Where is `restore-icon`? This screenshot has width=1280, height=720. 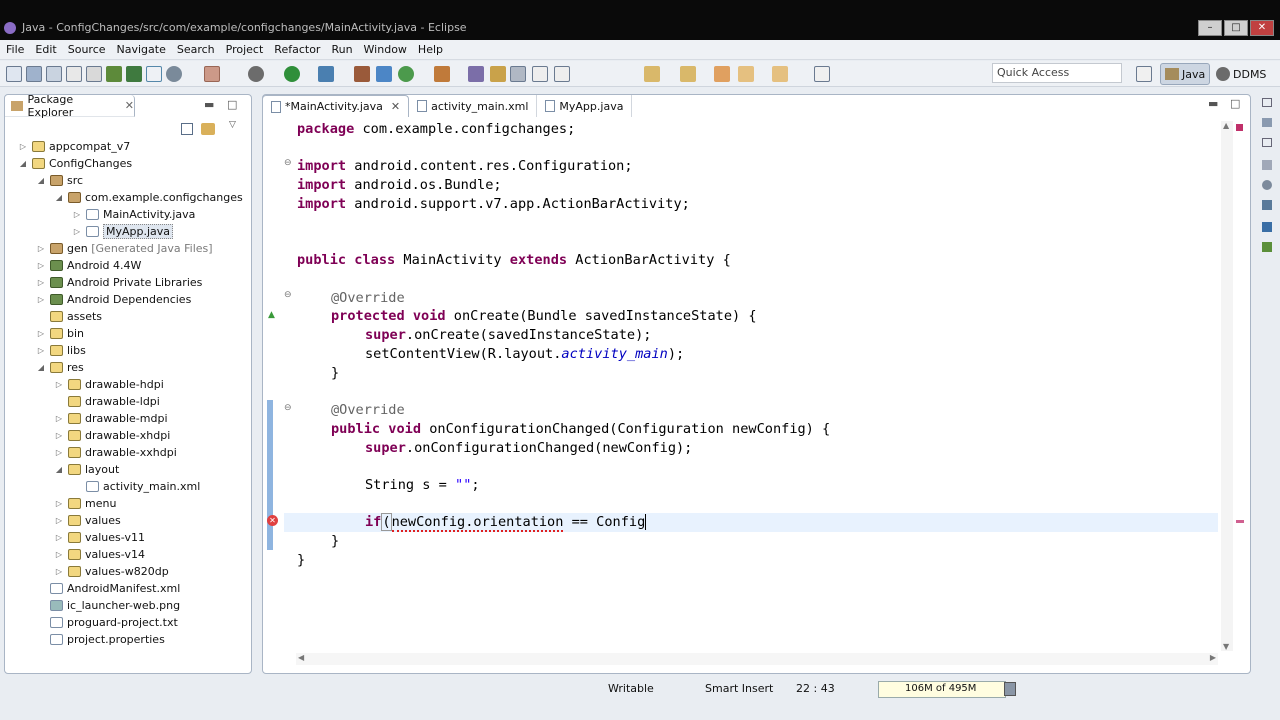 restore-icon is located at coordinates (1267, 102).